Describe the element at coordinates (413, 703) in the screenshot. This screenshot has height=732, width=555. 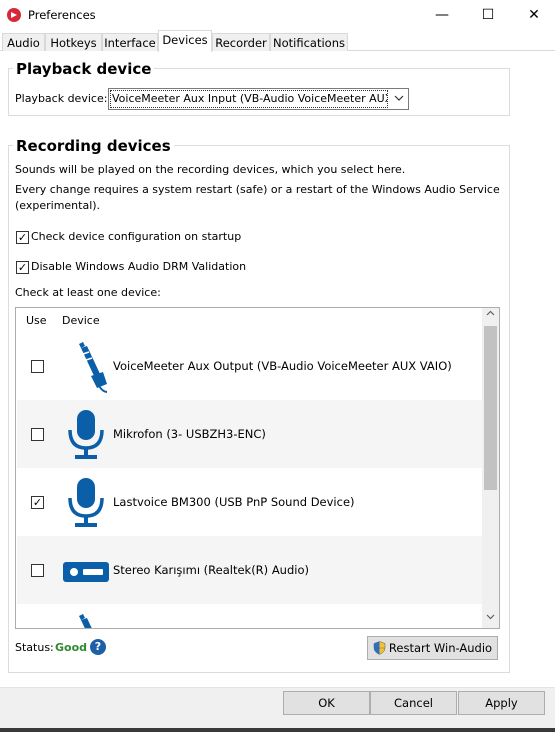
I see `cancel-button: Cancel` at that location.